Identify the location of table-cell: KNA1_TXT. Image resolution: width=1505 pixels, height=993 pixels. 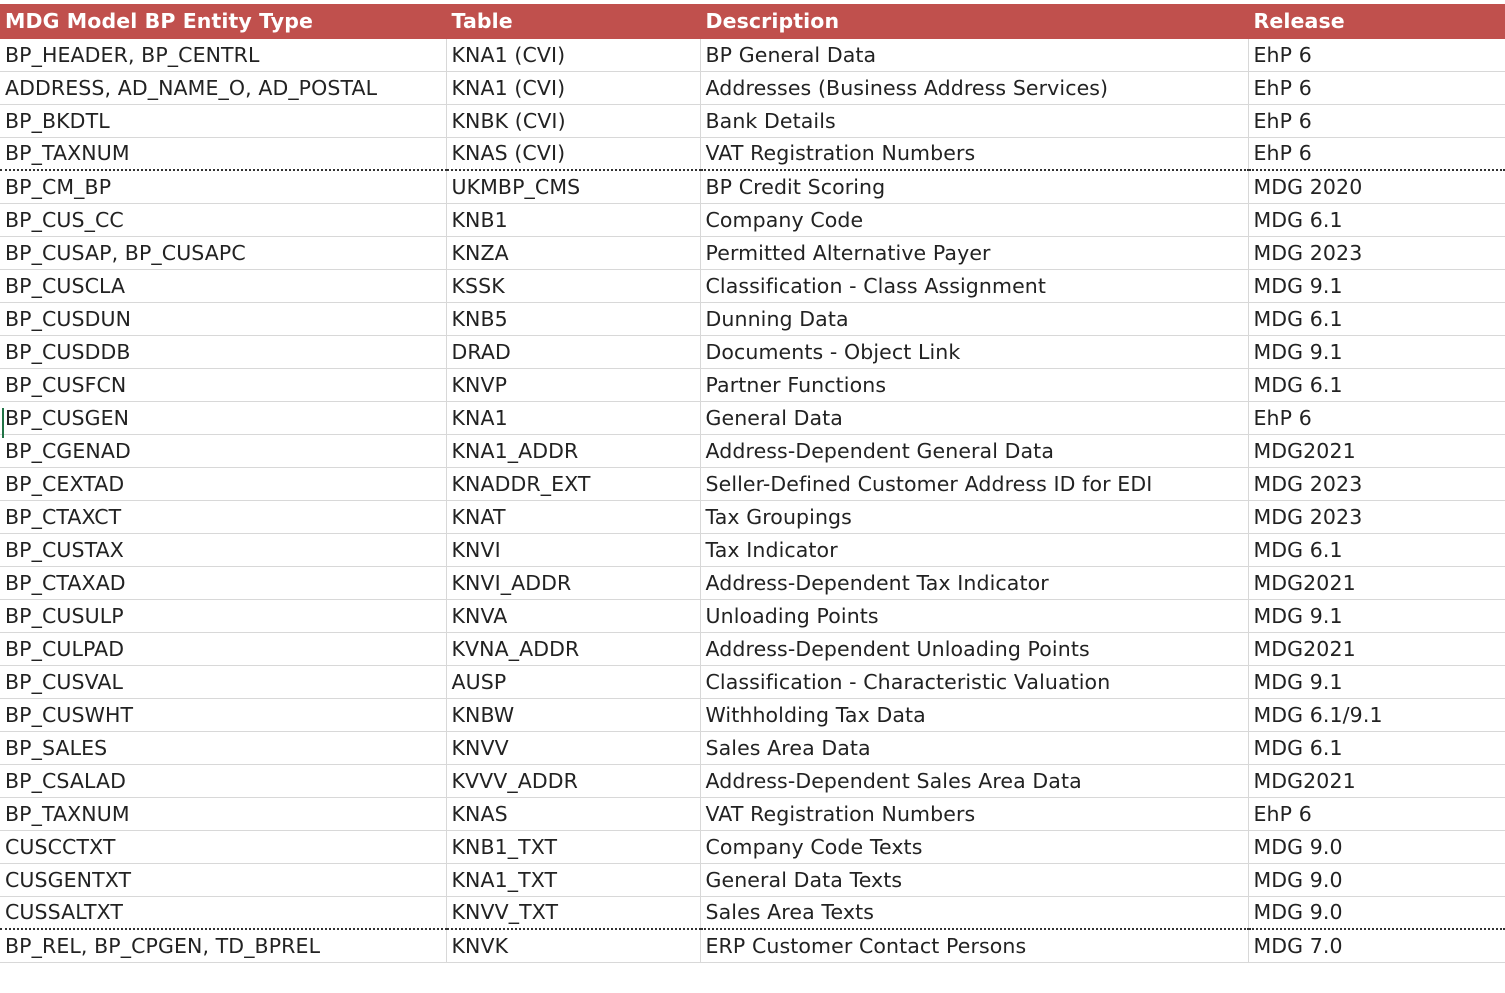
(573, 880).